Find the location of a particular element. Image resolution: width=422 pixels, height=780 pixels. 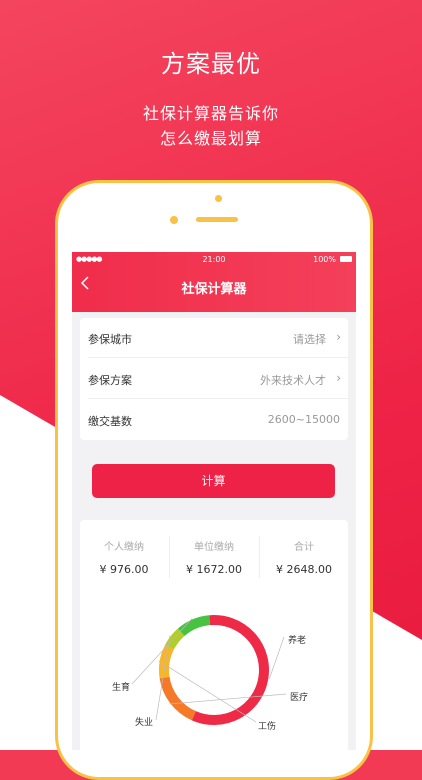

chart-label-pension: 养老 is located at coordinates (297, 641).